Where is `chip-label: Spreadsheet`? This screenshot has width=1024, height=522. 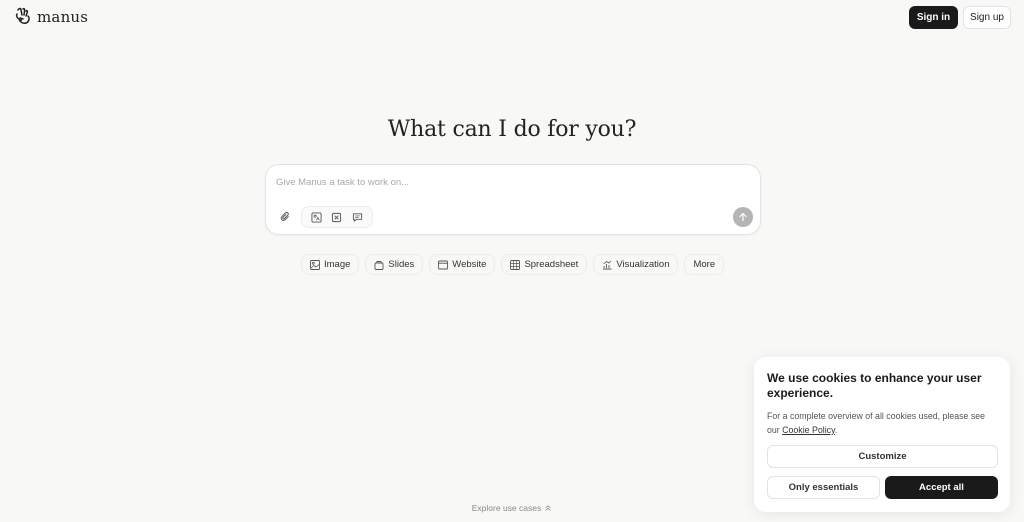
chip-label: Spreadsheet is located at coordinates (551, 264).